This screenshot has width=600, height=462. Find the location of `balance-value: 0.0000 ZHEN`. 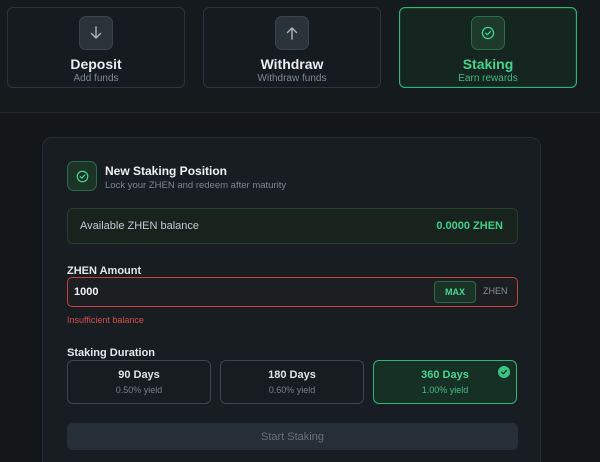

balance-value: 0.0000 ZHEN is located at coordinates (469, 226).